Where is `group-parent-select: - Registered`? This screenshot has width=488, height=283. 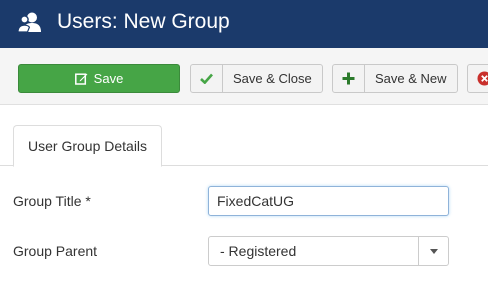 group-parent-select: - Registered is located at coordinates (328, 251).